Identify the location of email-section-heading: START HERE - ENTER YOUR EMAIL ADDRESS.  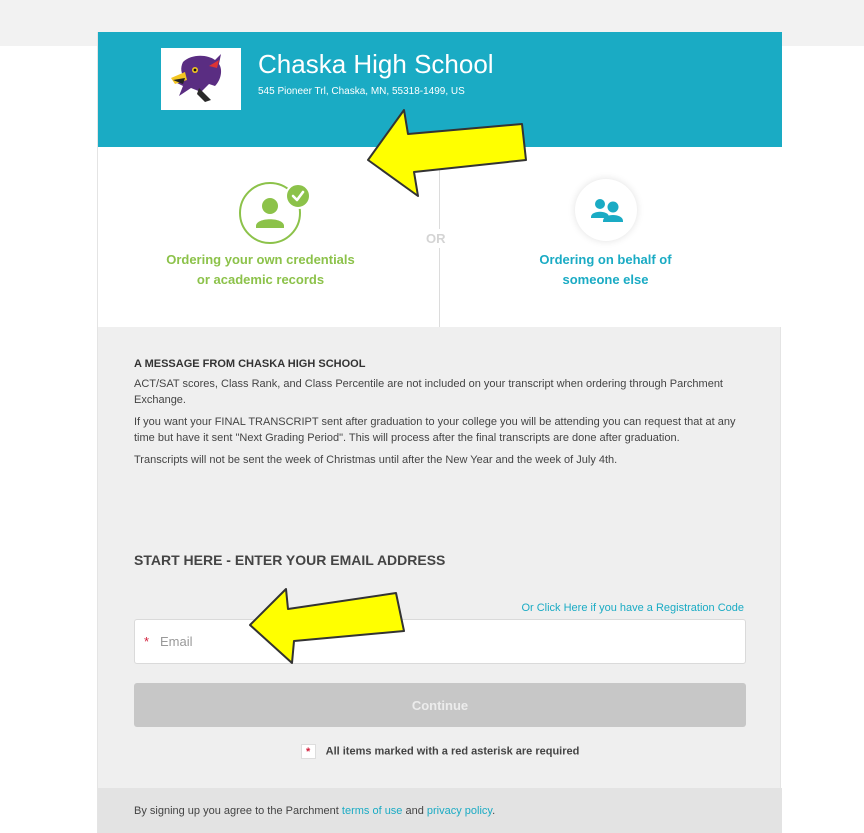
(290, 560).